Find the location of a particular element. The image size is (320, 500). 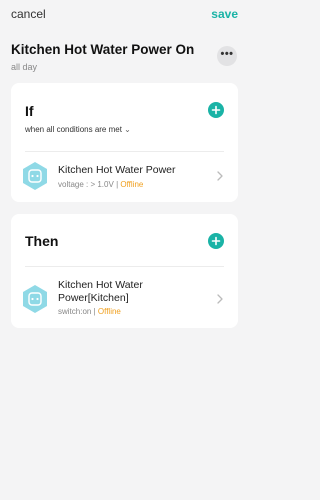

more-horizontal-icon: ••• is located at coordinates (227, 53).